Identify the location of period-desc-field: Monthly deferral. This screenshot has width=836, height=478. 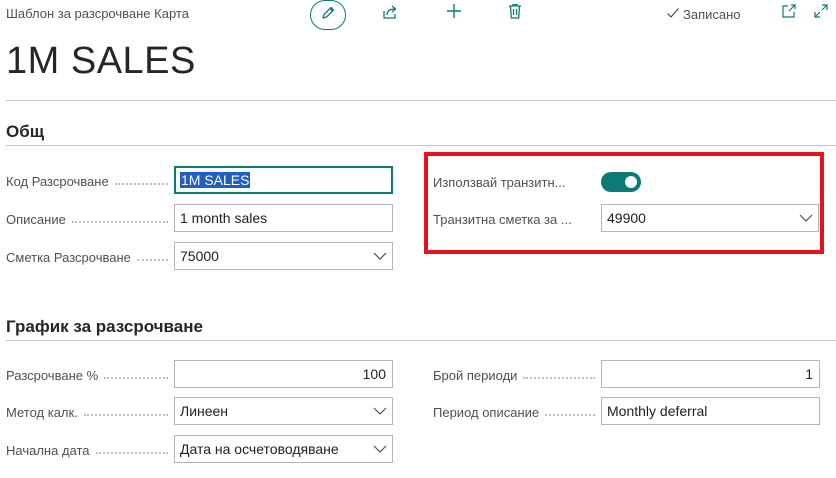
(710, 411).